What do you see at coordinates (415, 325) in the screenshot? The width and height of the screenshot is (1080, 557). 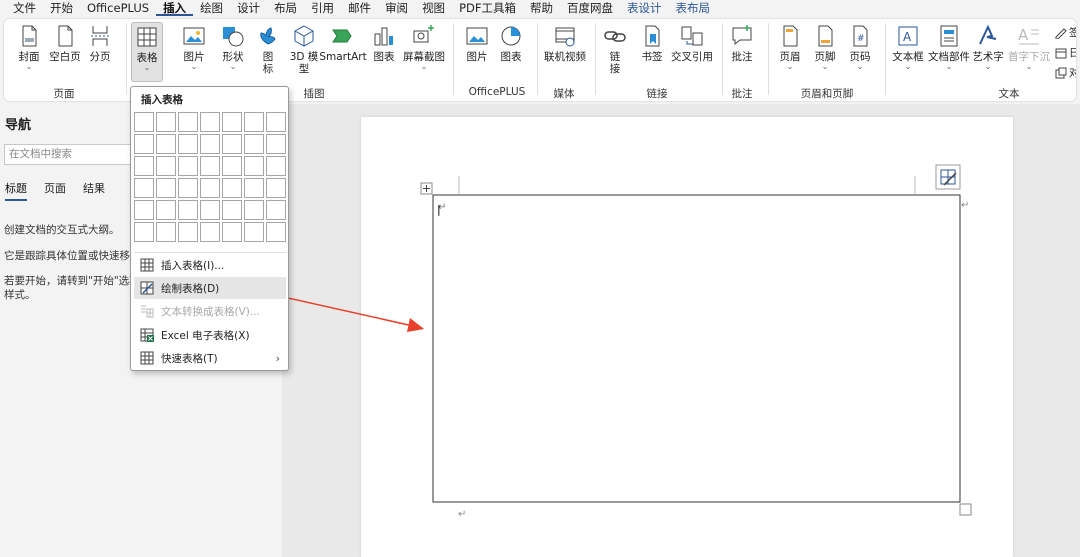 I see `annotation-arrow-head` at bounding box center [415, 325].